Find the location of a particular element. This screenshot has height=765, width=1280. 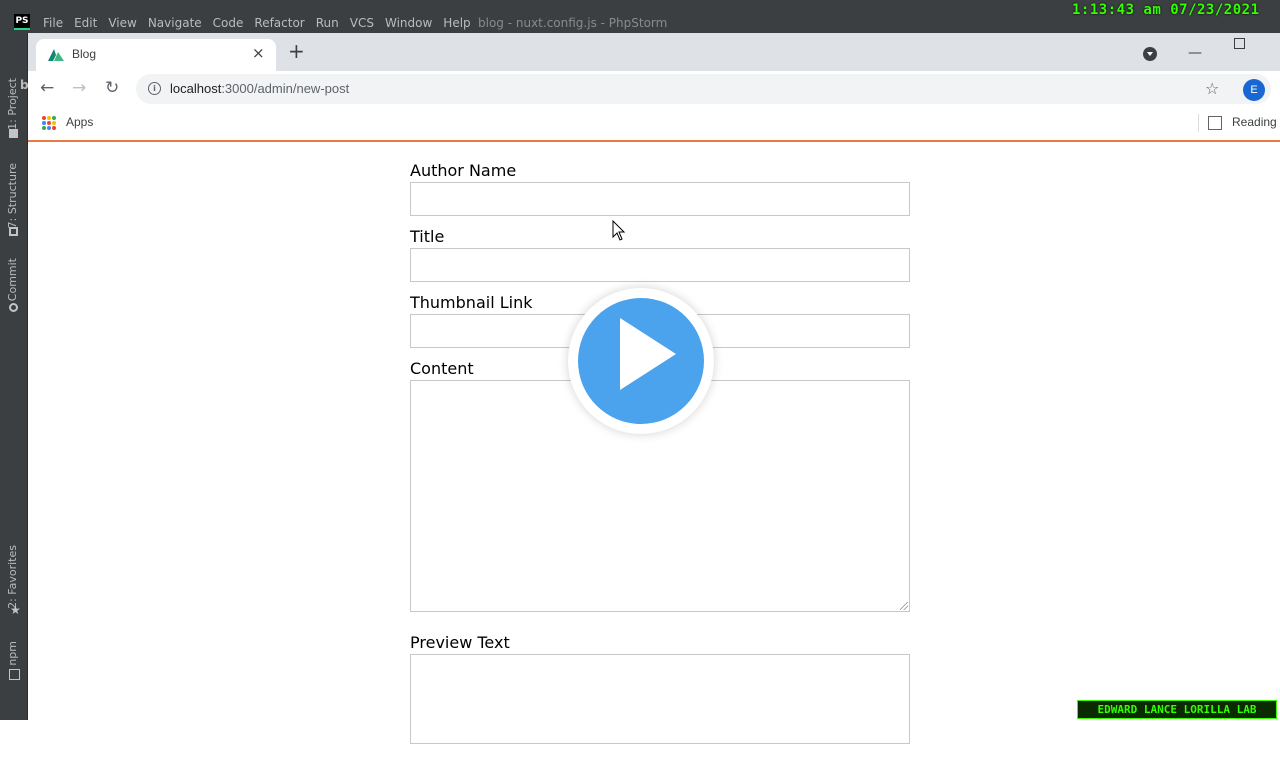

menu-run: Run is located at coordinates (327, 23).